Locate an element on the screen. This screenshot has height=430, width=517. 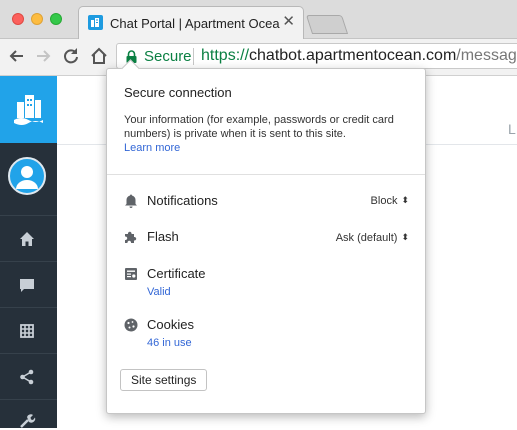
app-logo is located at coordinates (28, 109).